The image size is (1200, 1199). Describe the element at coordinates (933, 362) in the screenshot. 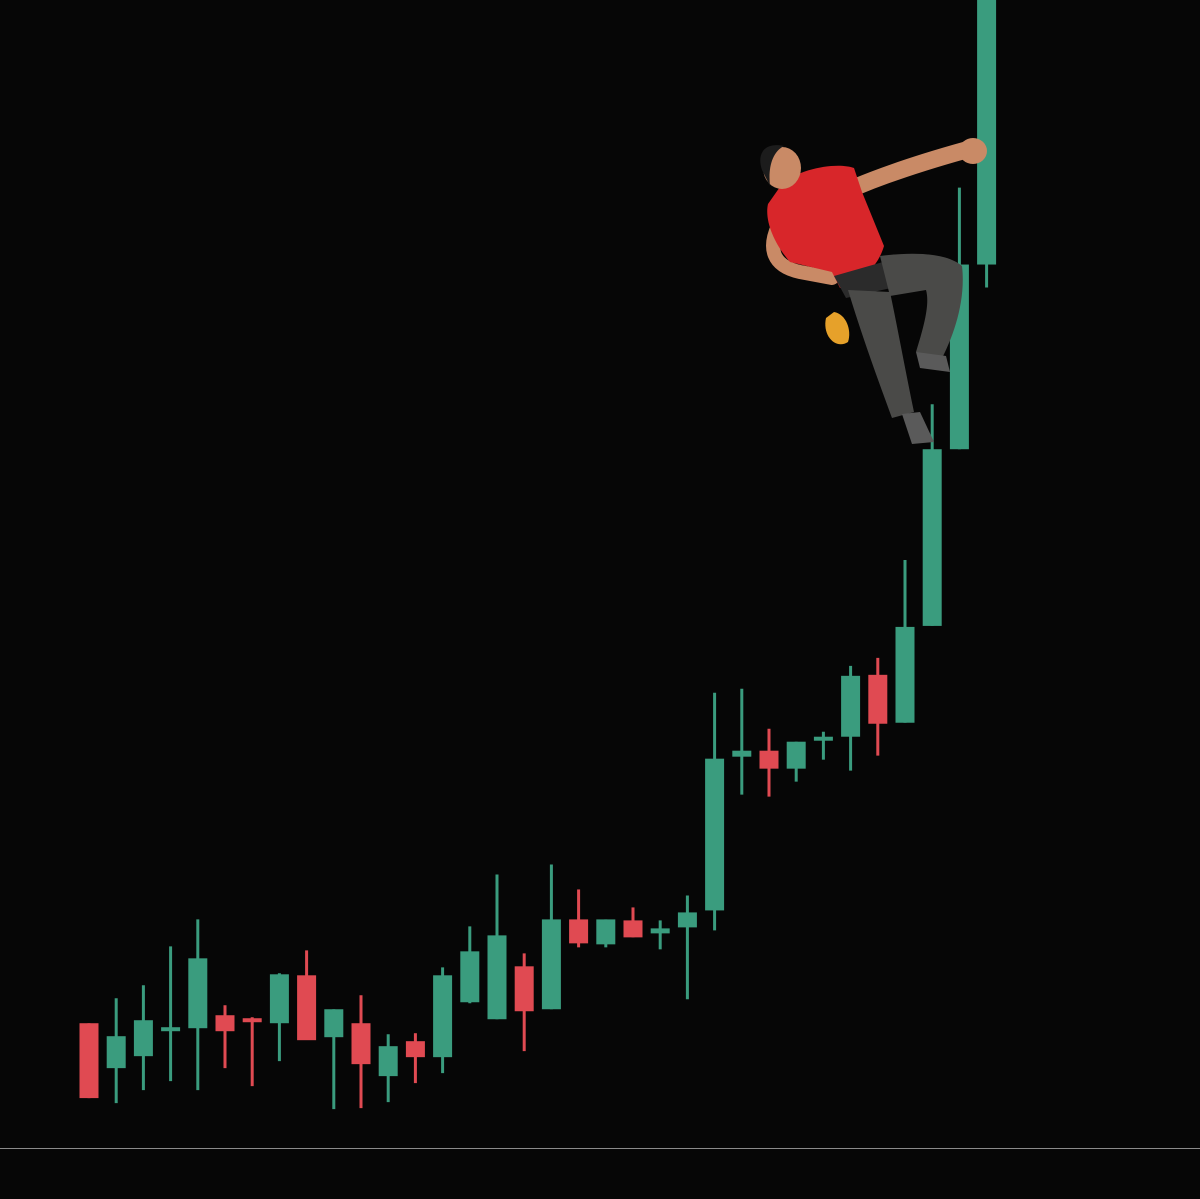

I see `climber-shoe-upper` at that location.